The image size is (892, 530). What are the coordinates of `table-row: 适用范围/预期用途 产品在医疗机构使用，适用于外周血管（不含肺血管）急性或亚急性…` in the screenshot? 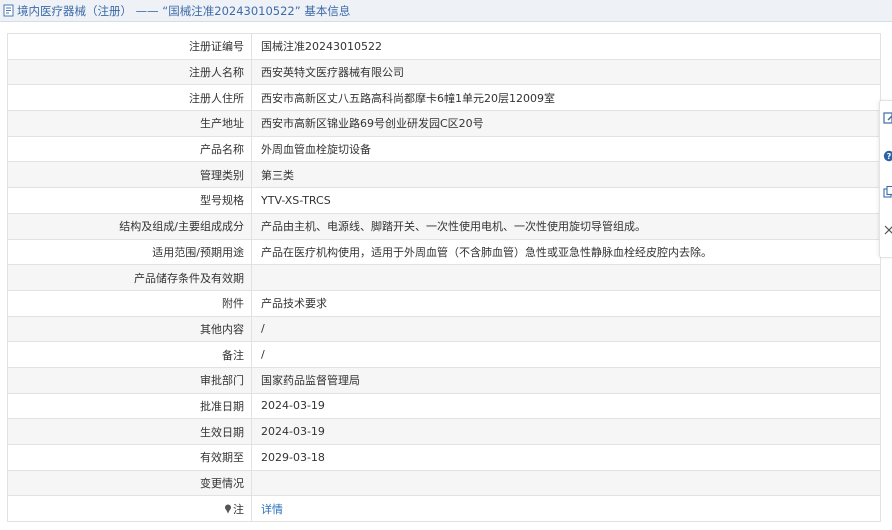 It's located at (444, 252).